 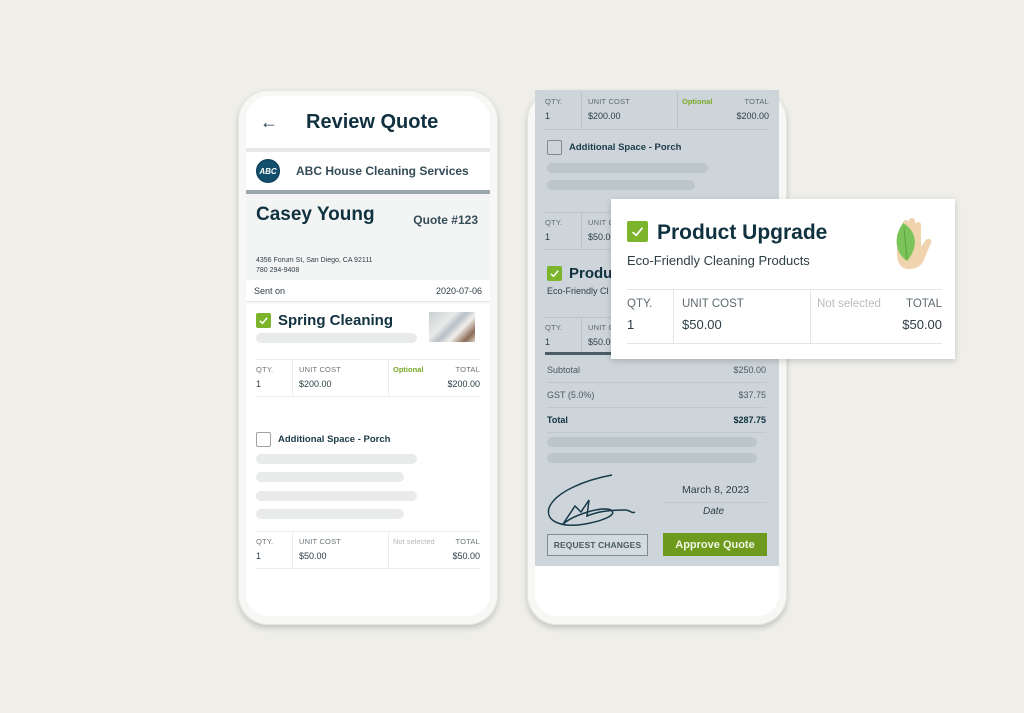 What do you see at coordinates (268, 171) in the screenshot?
I see `company-logo: ABC` at bounding box center [268, 171].